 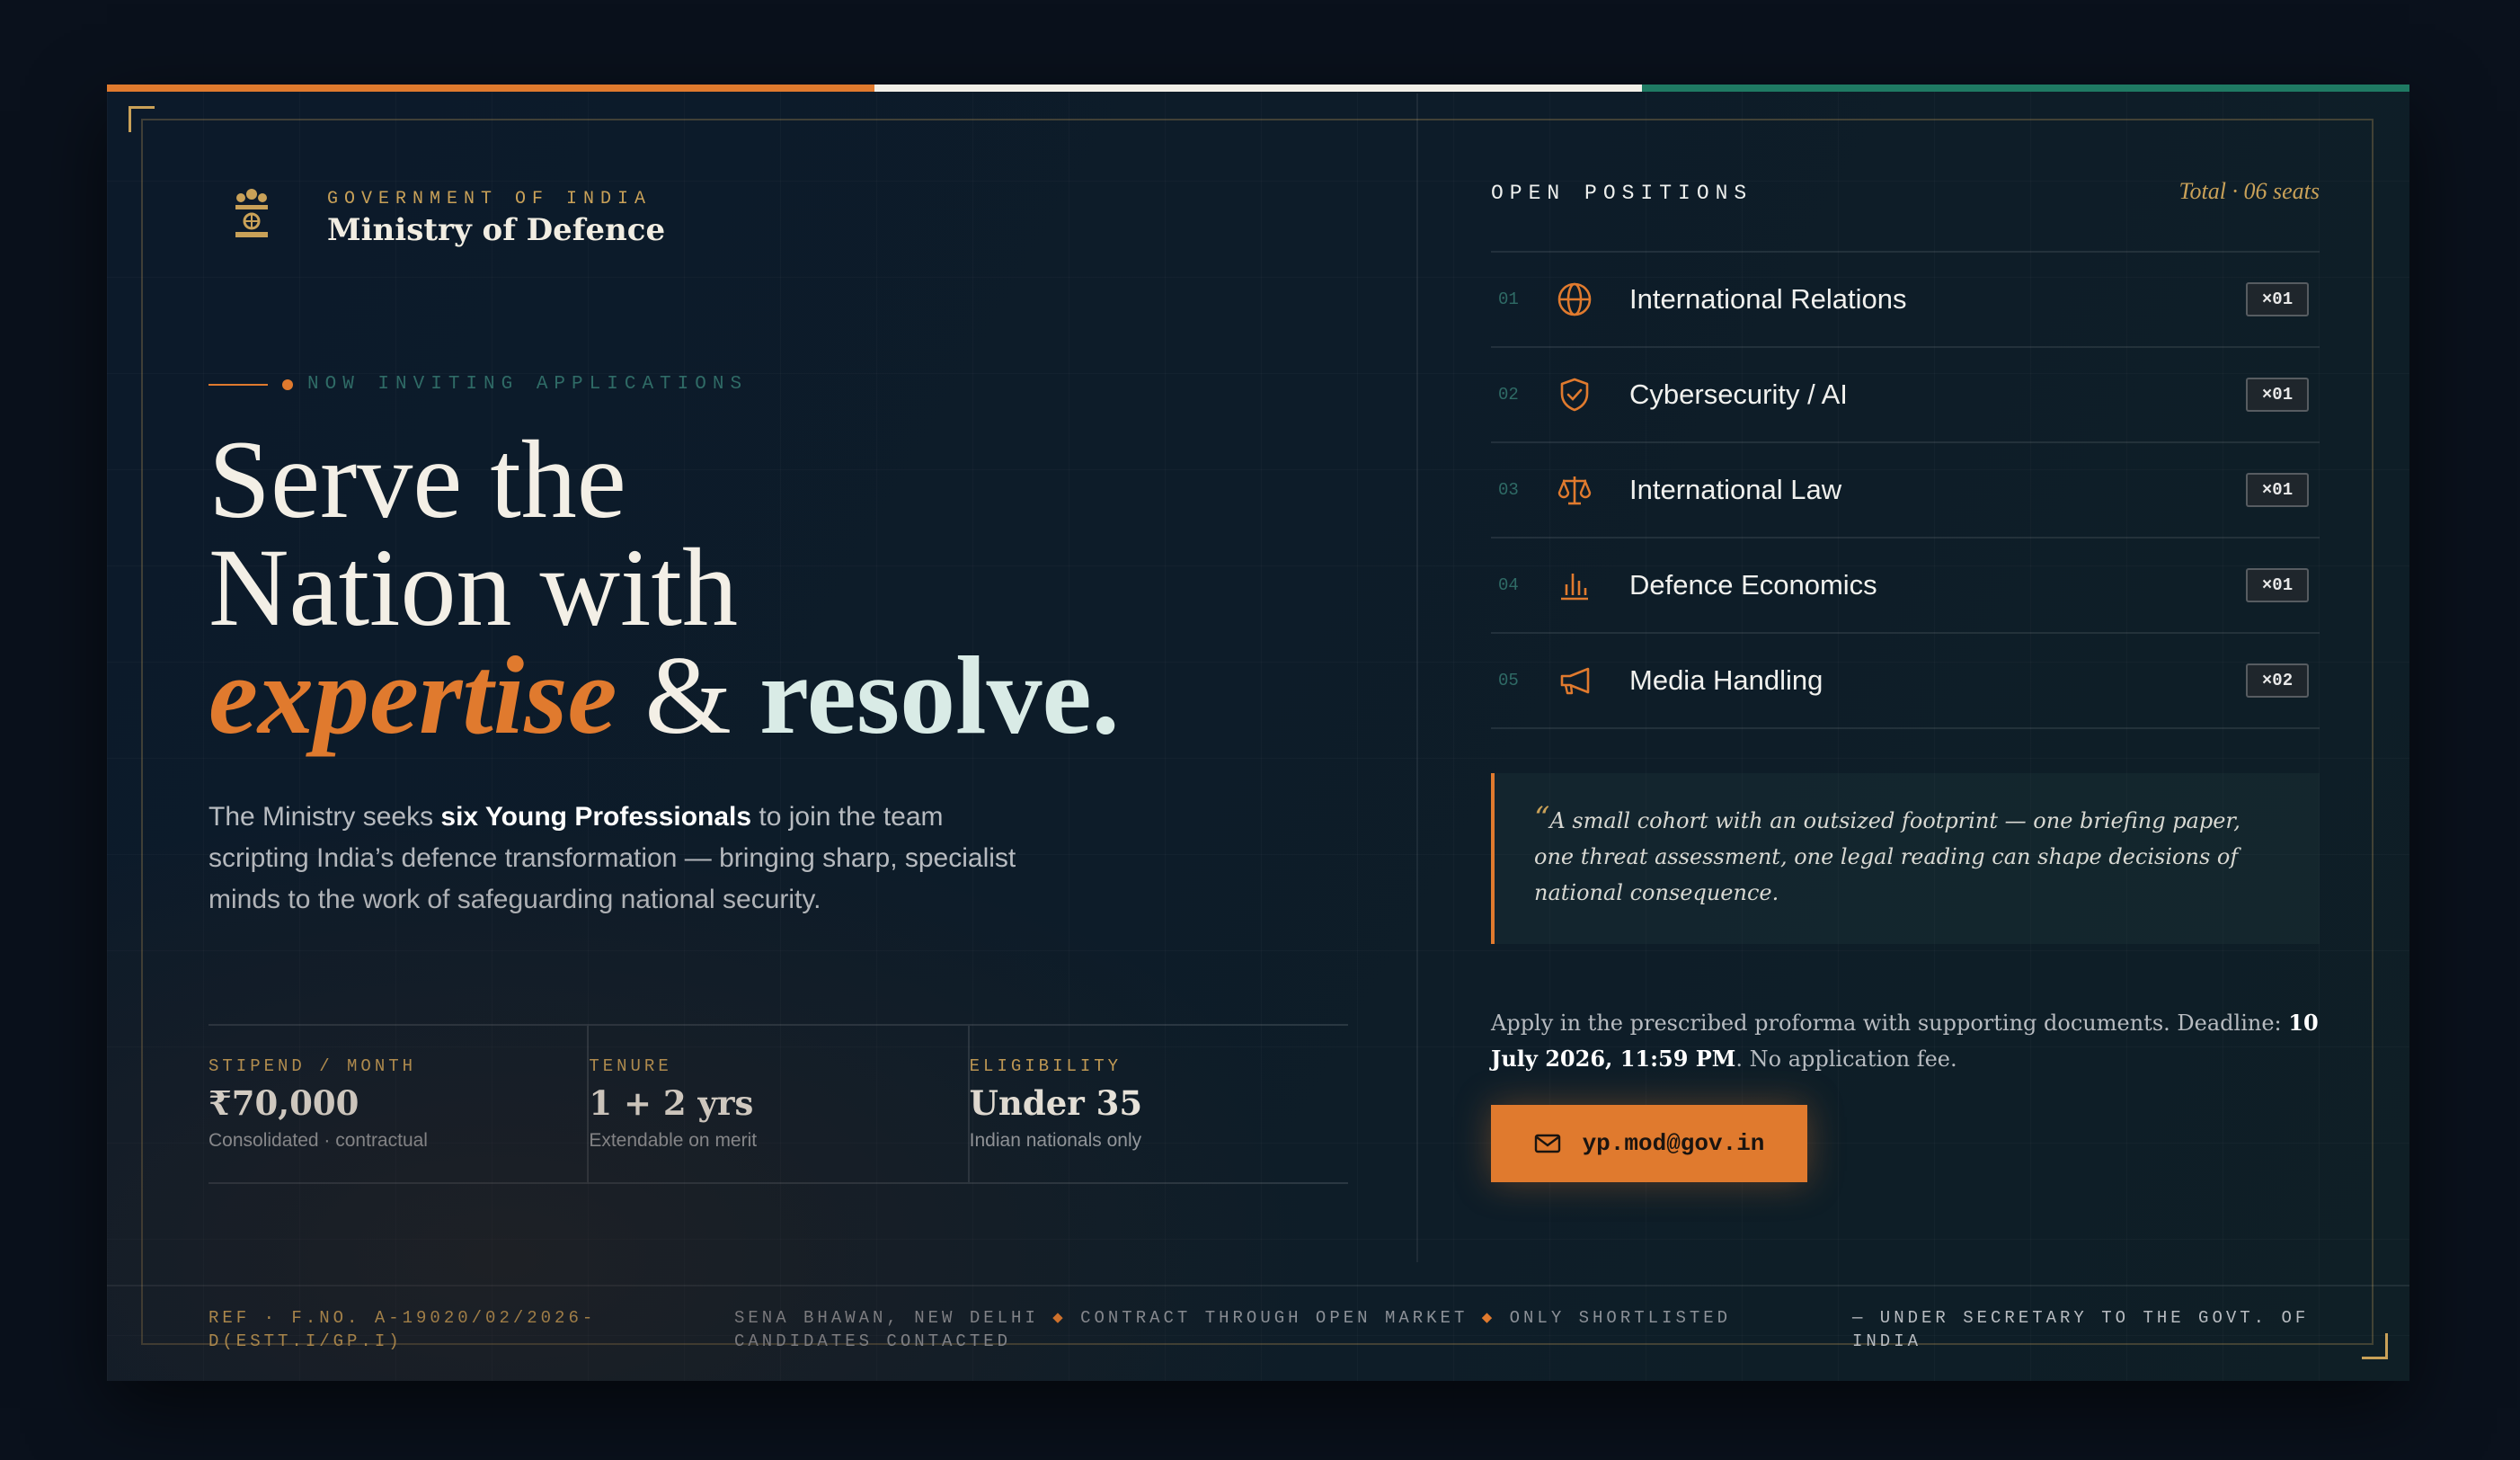 I want to click on headline-amp: &, so click(x=688, y=696).